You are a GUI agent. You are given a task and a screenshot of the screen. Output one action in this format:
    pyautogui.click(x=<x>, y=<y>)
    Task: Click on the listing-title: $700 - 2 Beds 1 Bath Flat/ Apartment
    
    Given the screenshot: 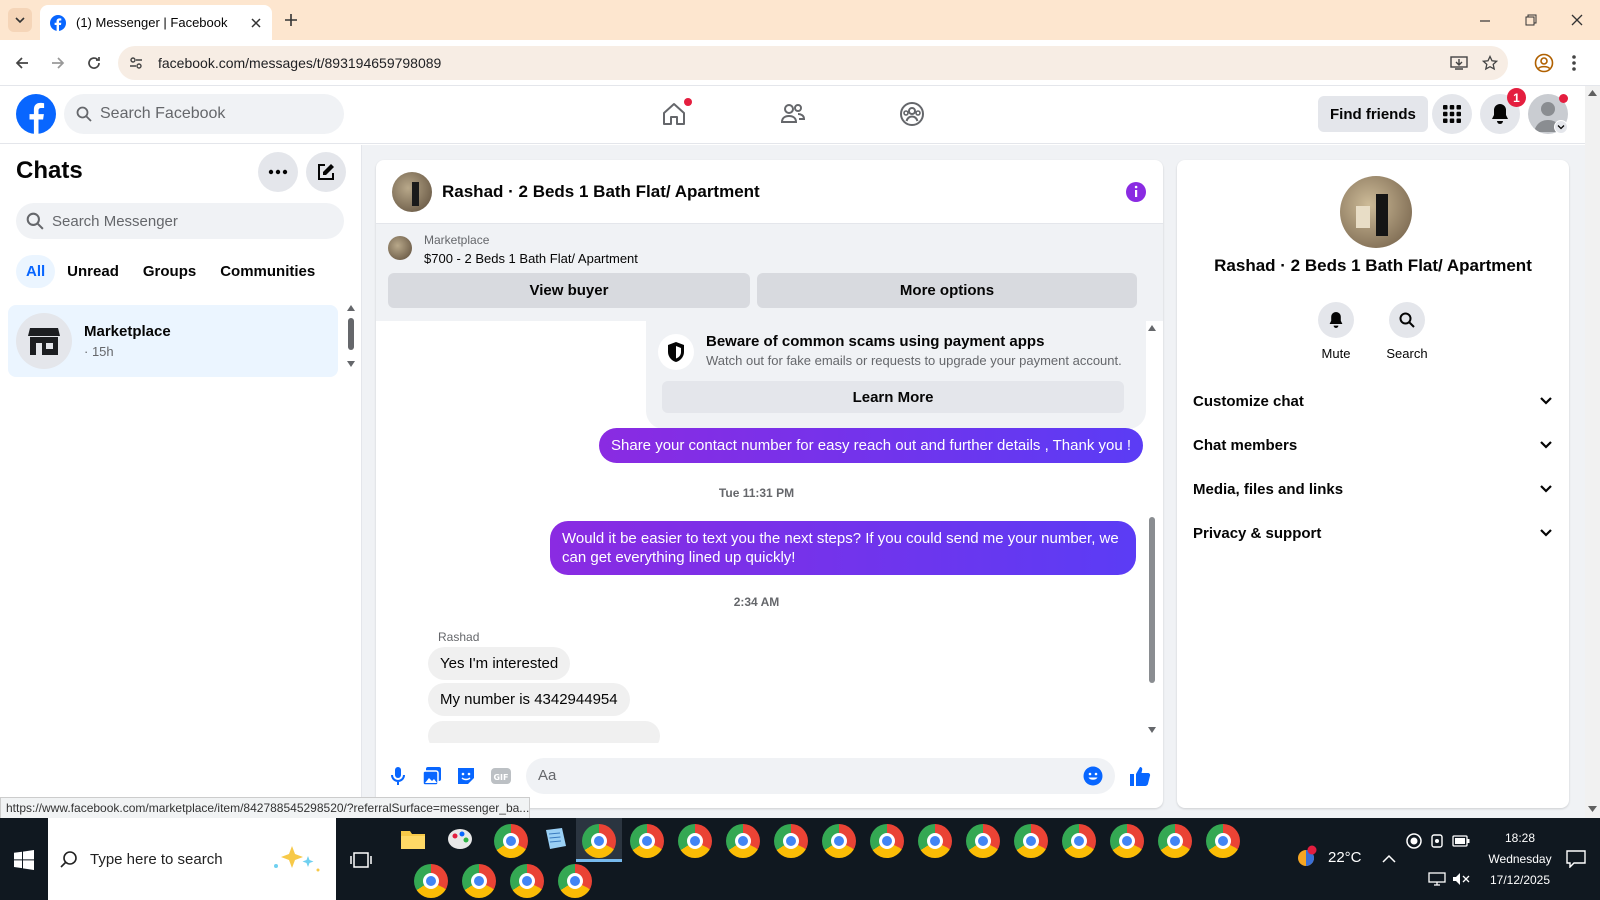 What is the action you would take?
    pyautogui.click(x=531, y=258)
    